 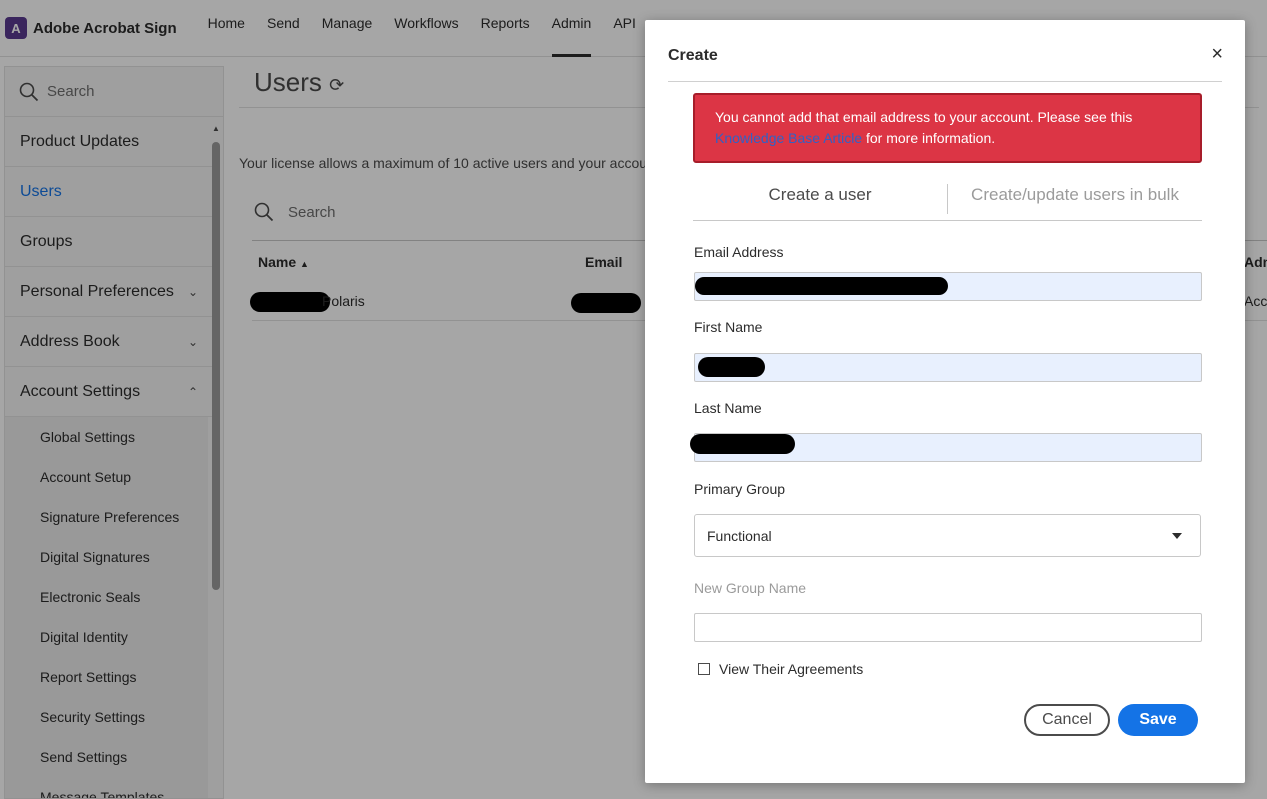 I want to click on view-agreements-row: View Their Agreements, so click(x=780, y=669).